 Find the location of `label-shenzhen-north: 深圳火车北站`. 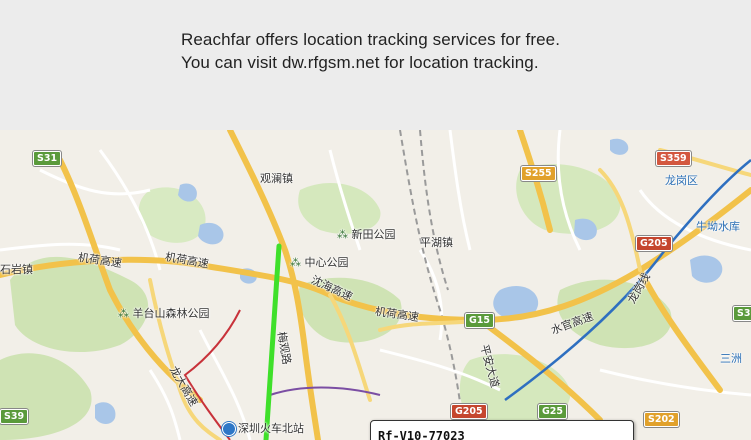

label-shenzhen-north: 深圳火车北站 is located at coordinates (271, 428).